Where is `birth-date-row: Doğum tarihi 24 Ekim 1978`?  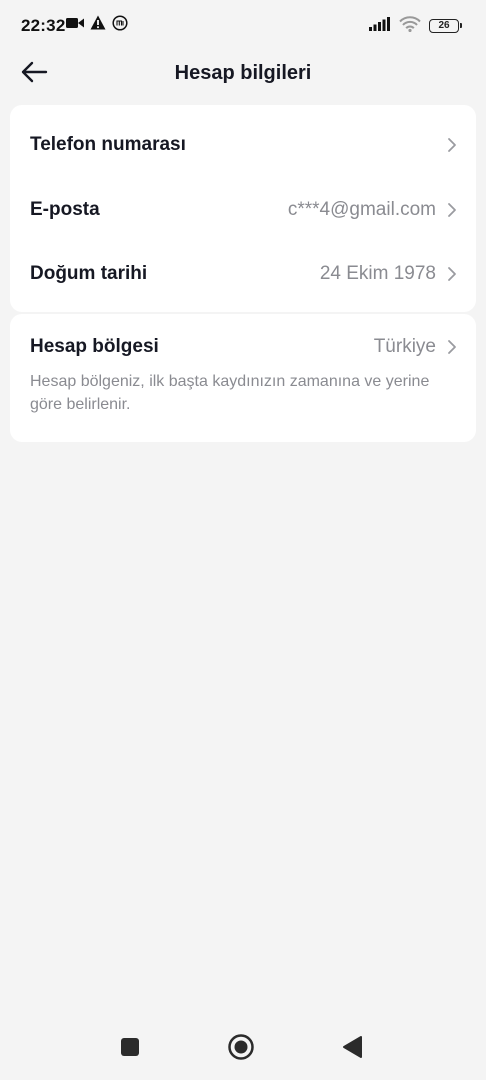
birth-date-row: Doğum tarihi 24 Ekim 1978 is located at coordinates (243, 274).